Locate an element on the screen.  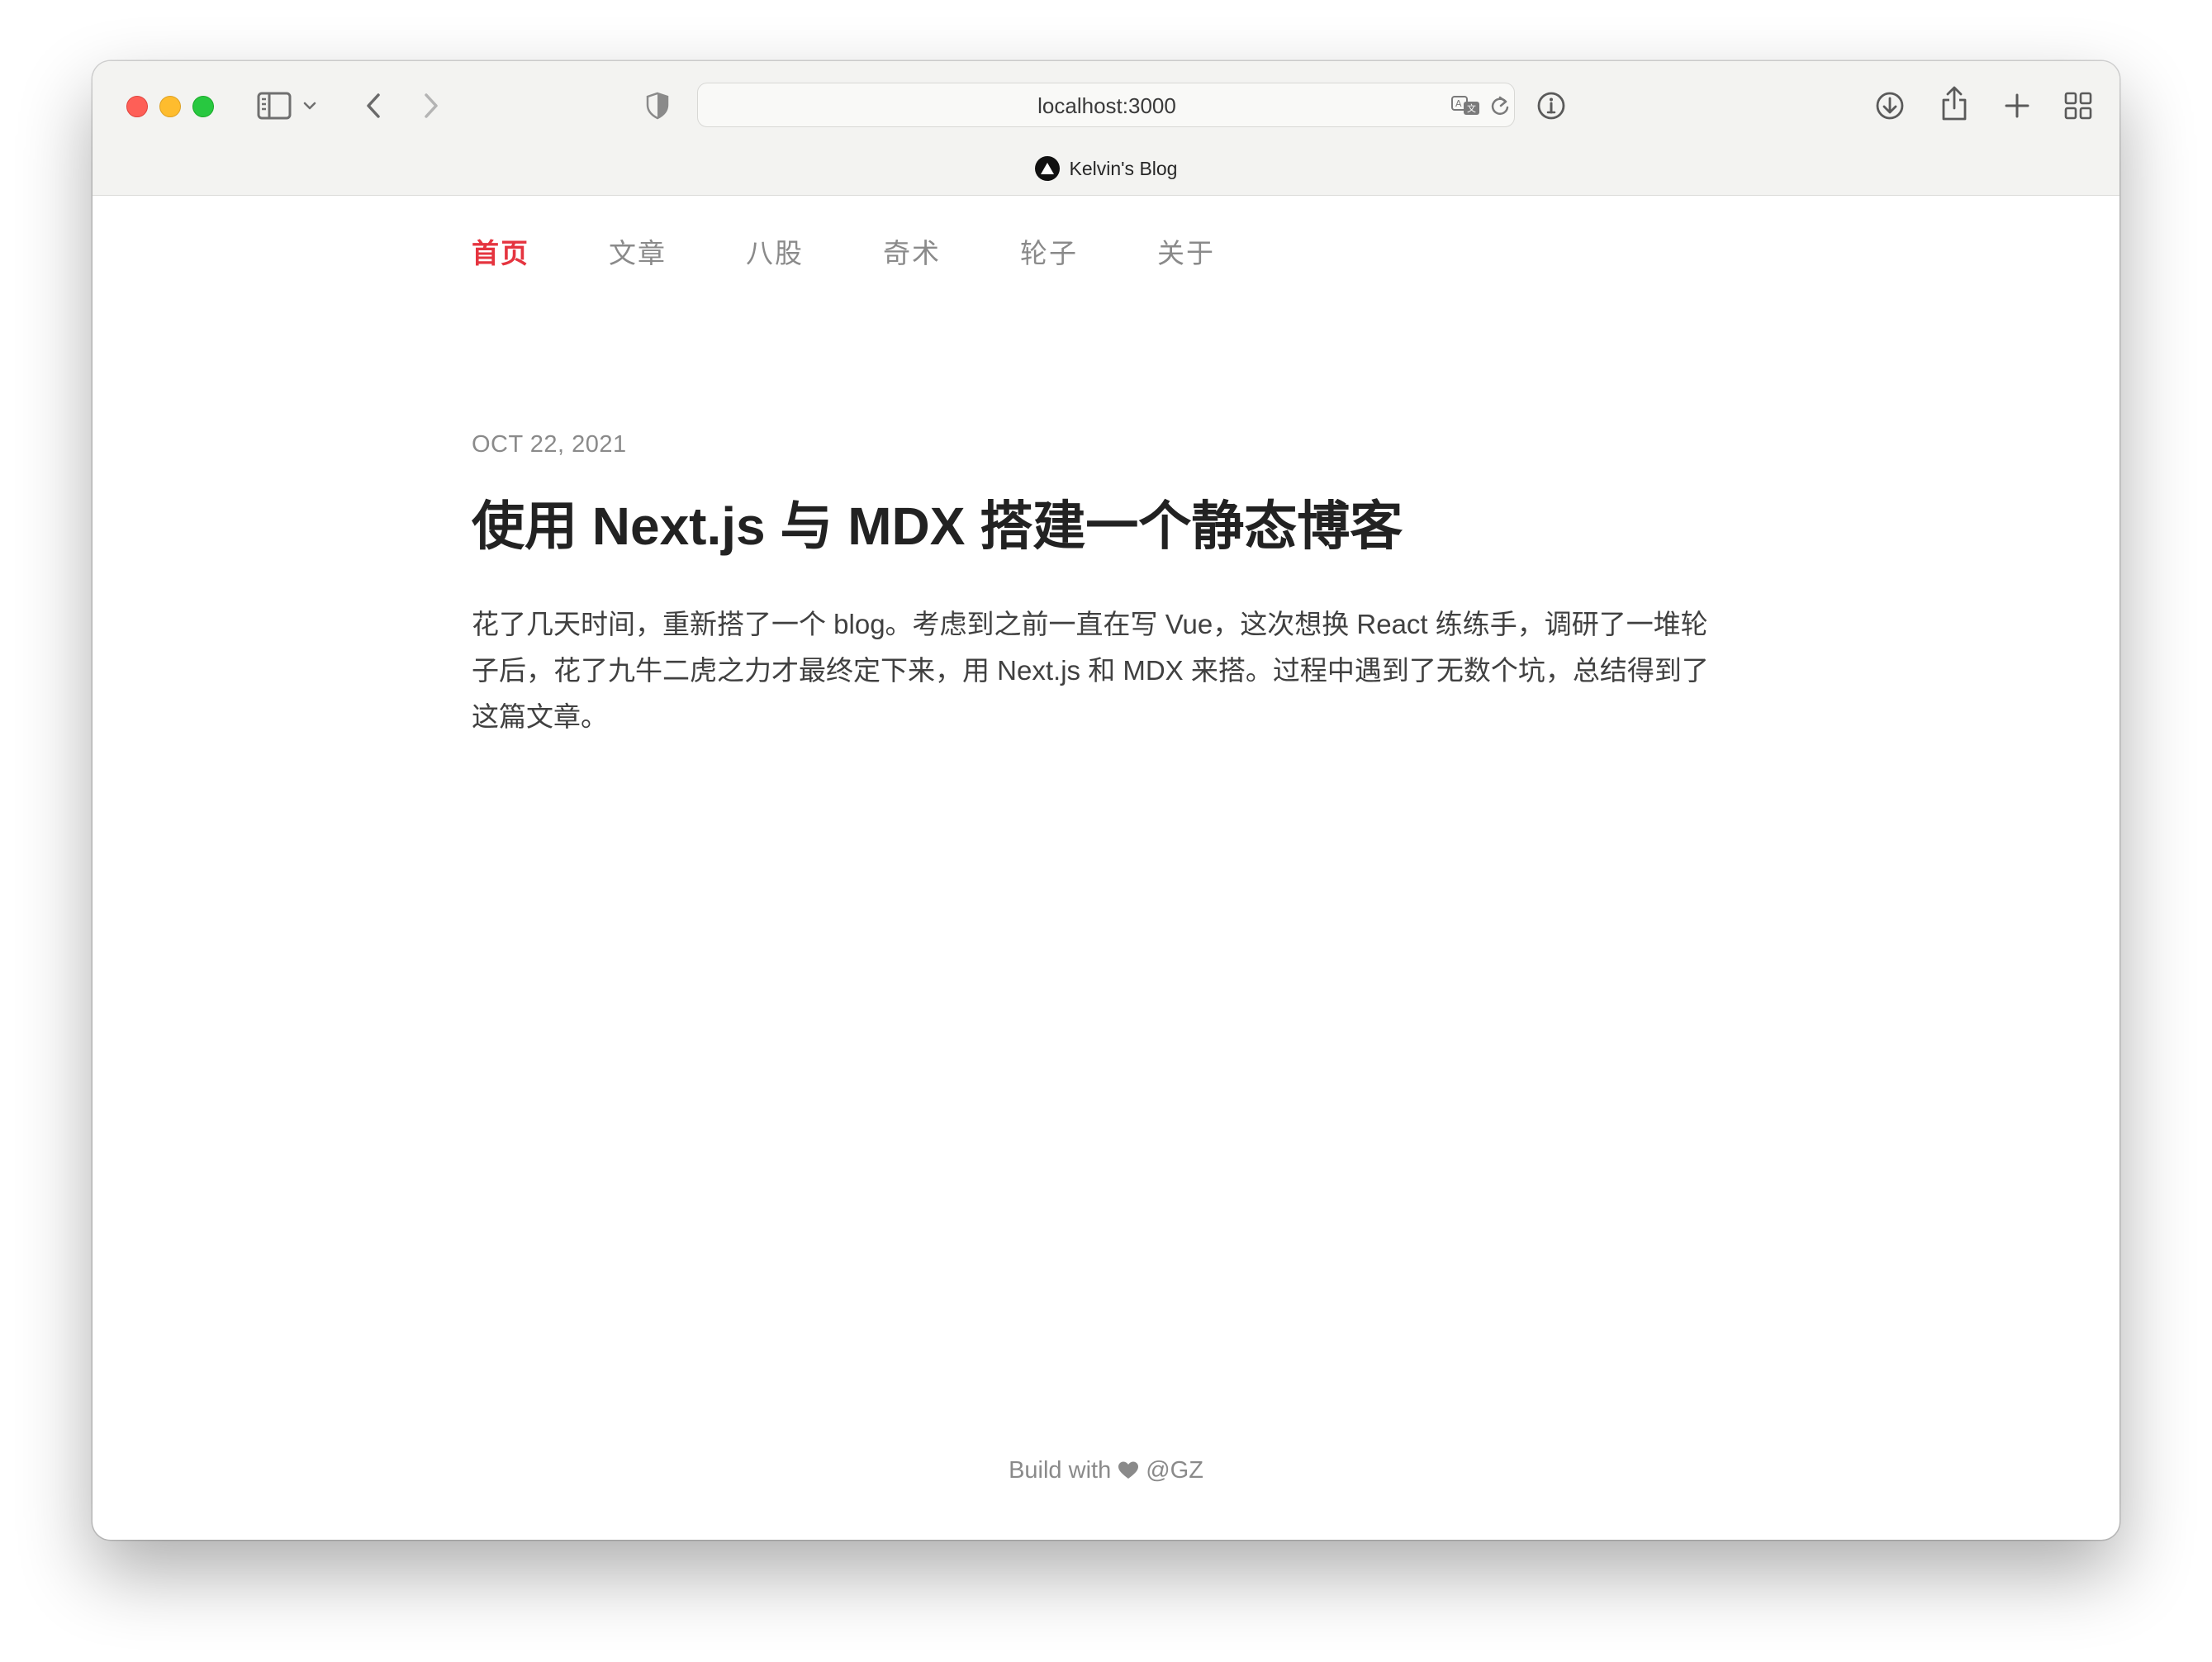
address-bar: localhost:3000 A 文 is located at coordinates (1106, 105).